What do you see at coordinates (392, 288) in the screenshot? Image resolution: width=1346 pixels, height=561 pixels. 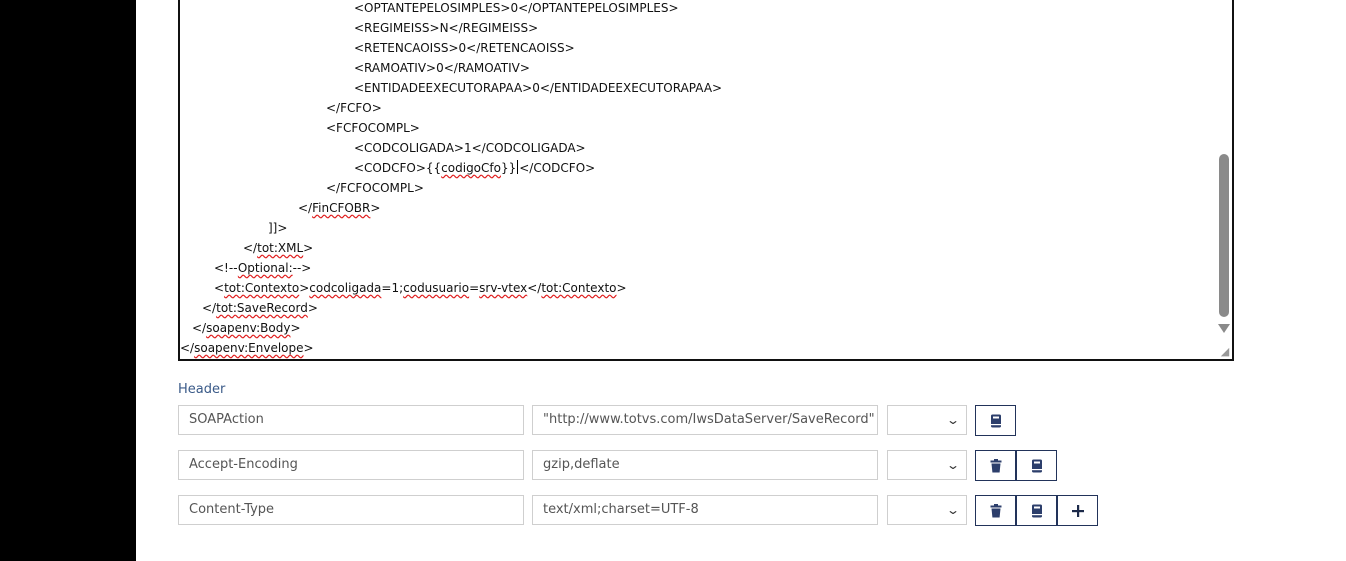 I see `code-token: =1;` at bounding box center [392, 288].